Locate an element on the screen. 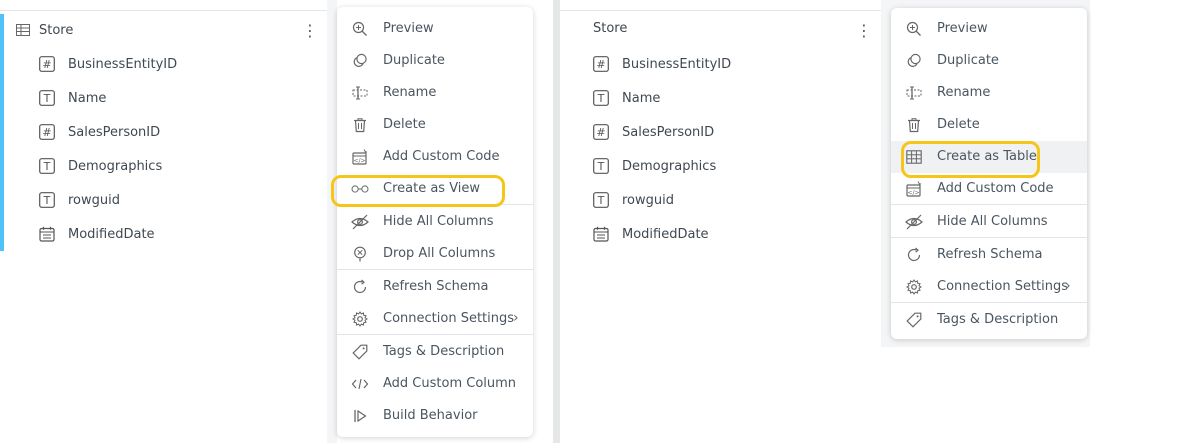  top-divider-right is located at coordinates (720, 10).